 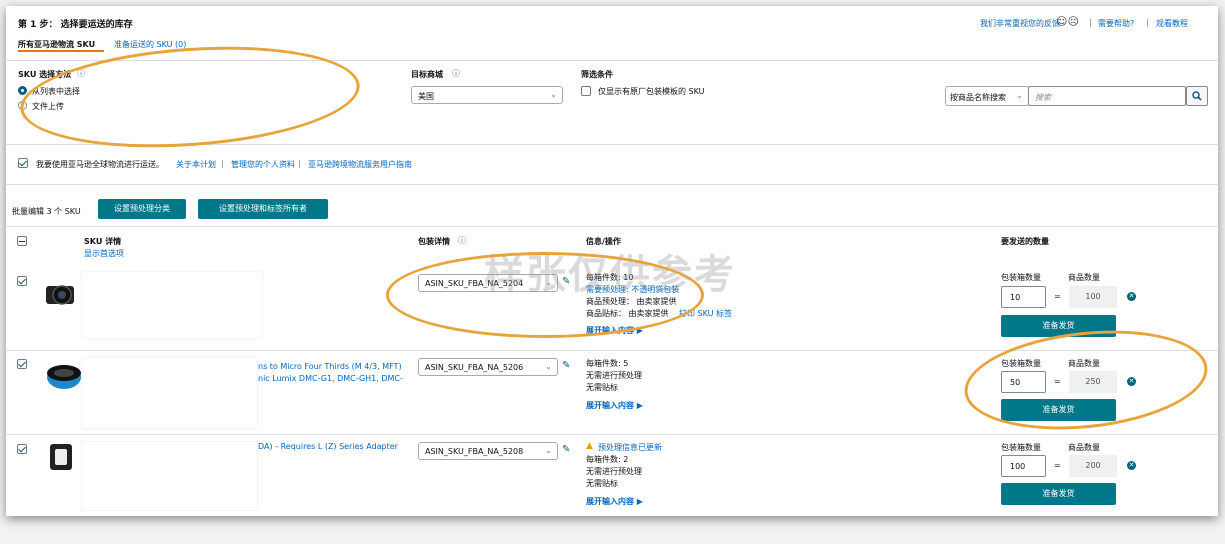 What do you see at coordinates (22, 241) in the screenshot?
I see `indeterminate-mark` at bounding box center [22, 241].